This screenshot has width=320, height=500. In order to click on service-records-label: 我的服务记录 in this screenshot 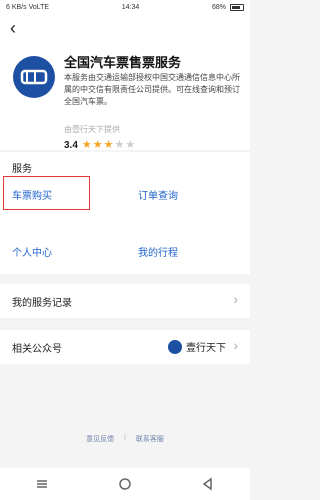, I will do `click(42, 303)`.